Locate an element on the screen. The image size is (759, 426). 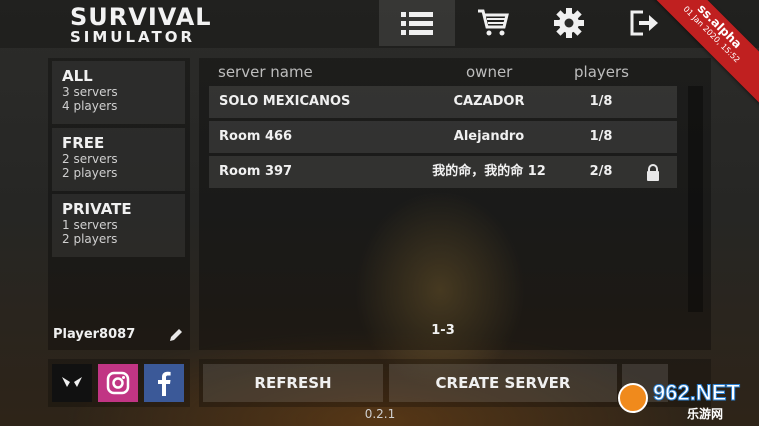
filter-all-servers: 3 servers is located at coordinates (90, 92).